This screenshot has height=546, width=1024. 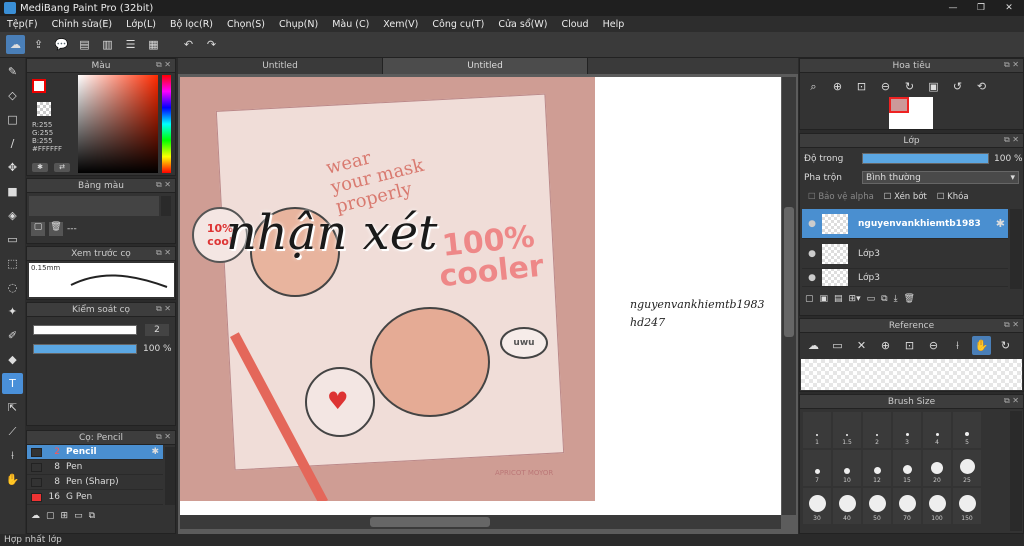 What do you see at coordinates (817, 468) in the screenshot?
I see `brush-size-preset: 7` at bounding box center [817, 468].